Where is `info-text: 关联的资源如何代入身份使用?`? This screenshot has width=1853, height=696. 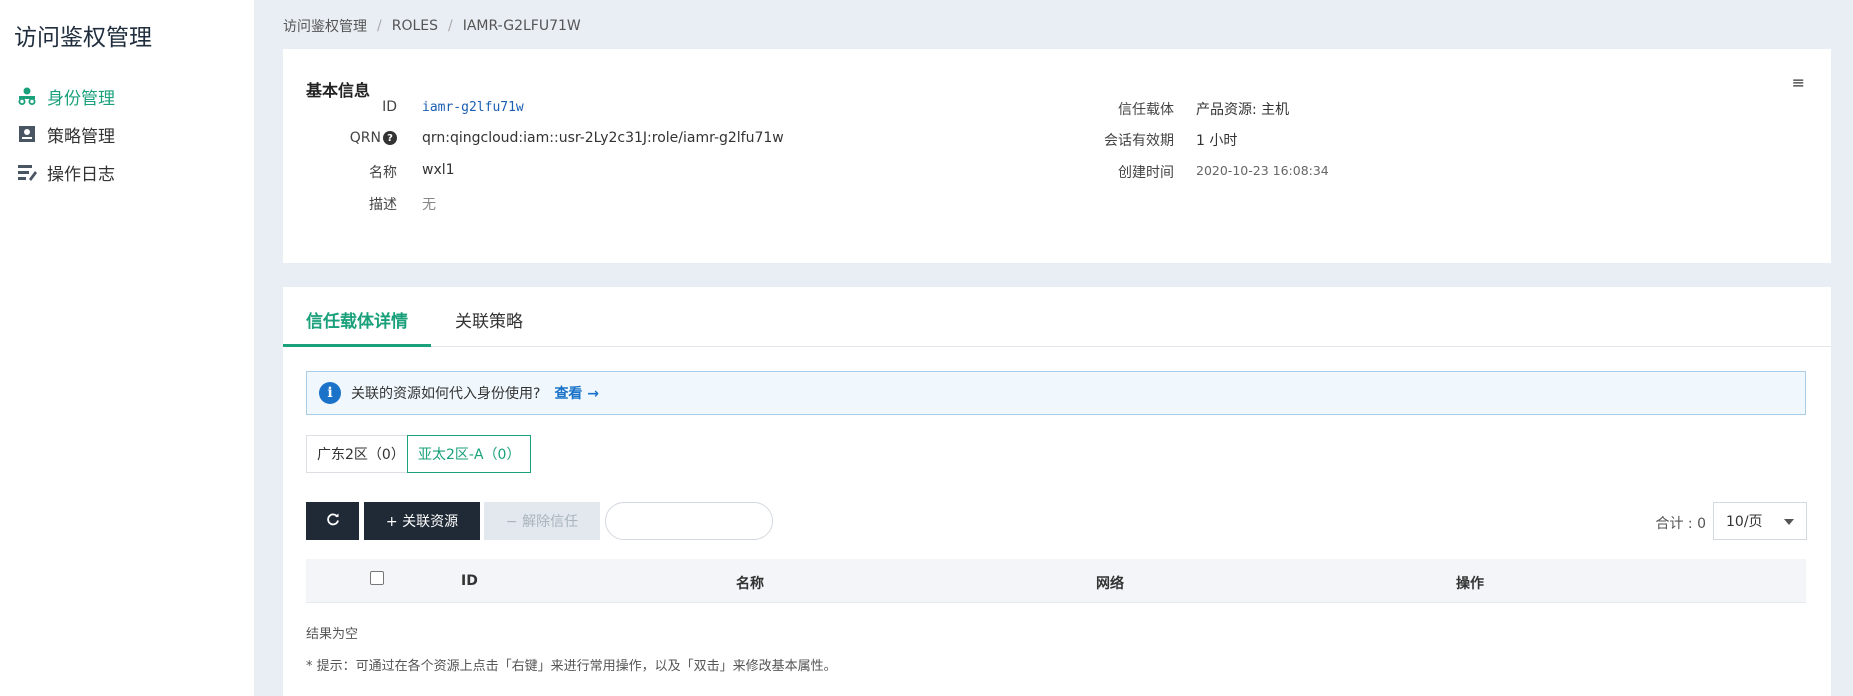 info-text: 关联的资源如何代入身份使用? is located at coordinates (446, 394).